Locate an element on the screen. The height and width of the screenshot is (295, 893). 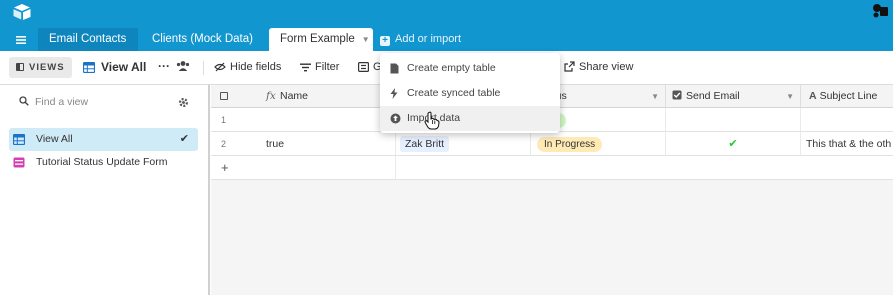
checkbox-icon is located at coordinates (677, 95).